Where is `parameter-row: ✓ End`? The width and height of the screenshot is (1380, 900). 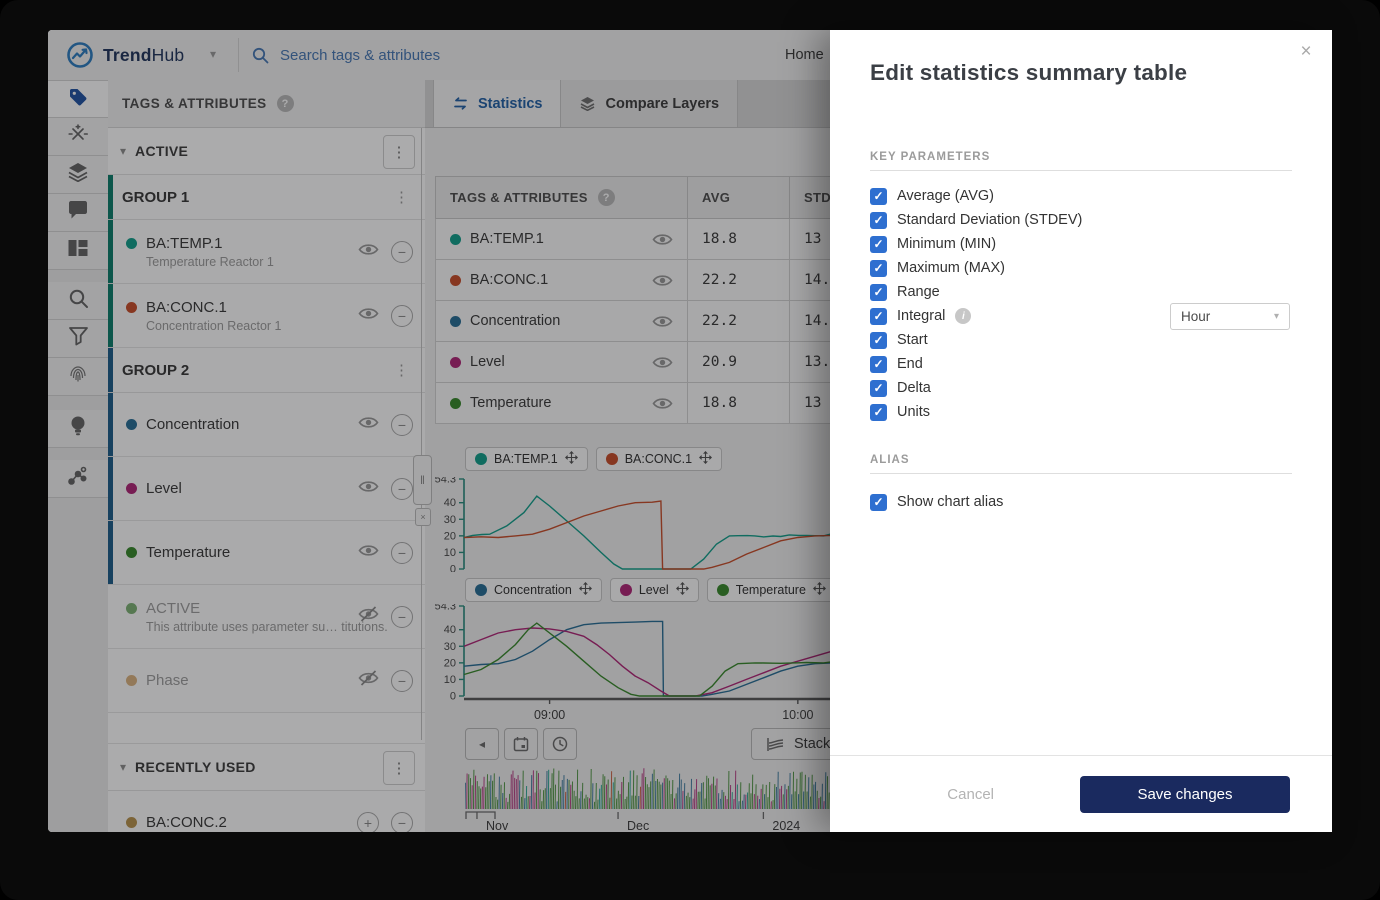 parameter-row: ✓ End is located at coordinates (1081, 364).